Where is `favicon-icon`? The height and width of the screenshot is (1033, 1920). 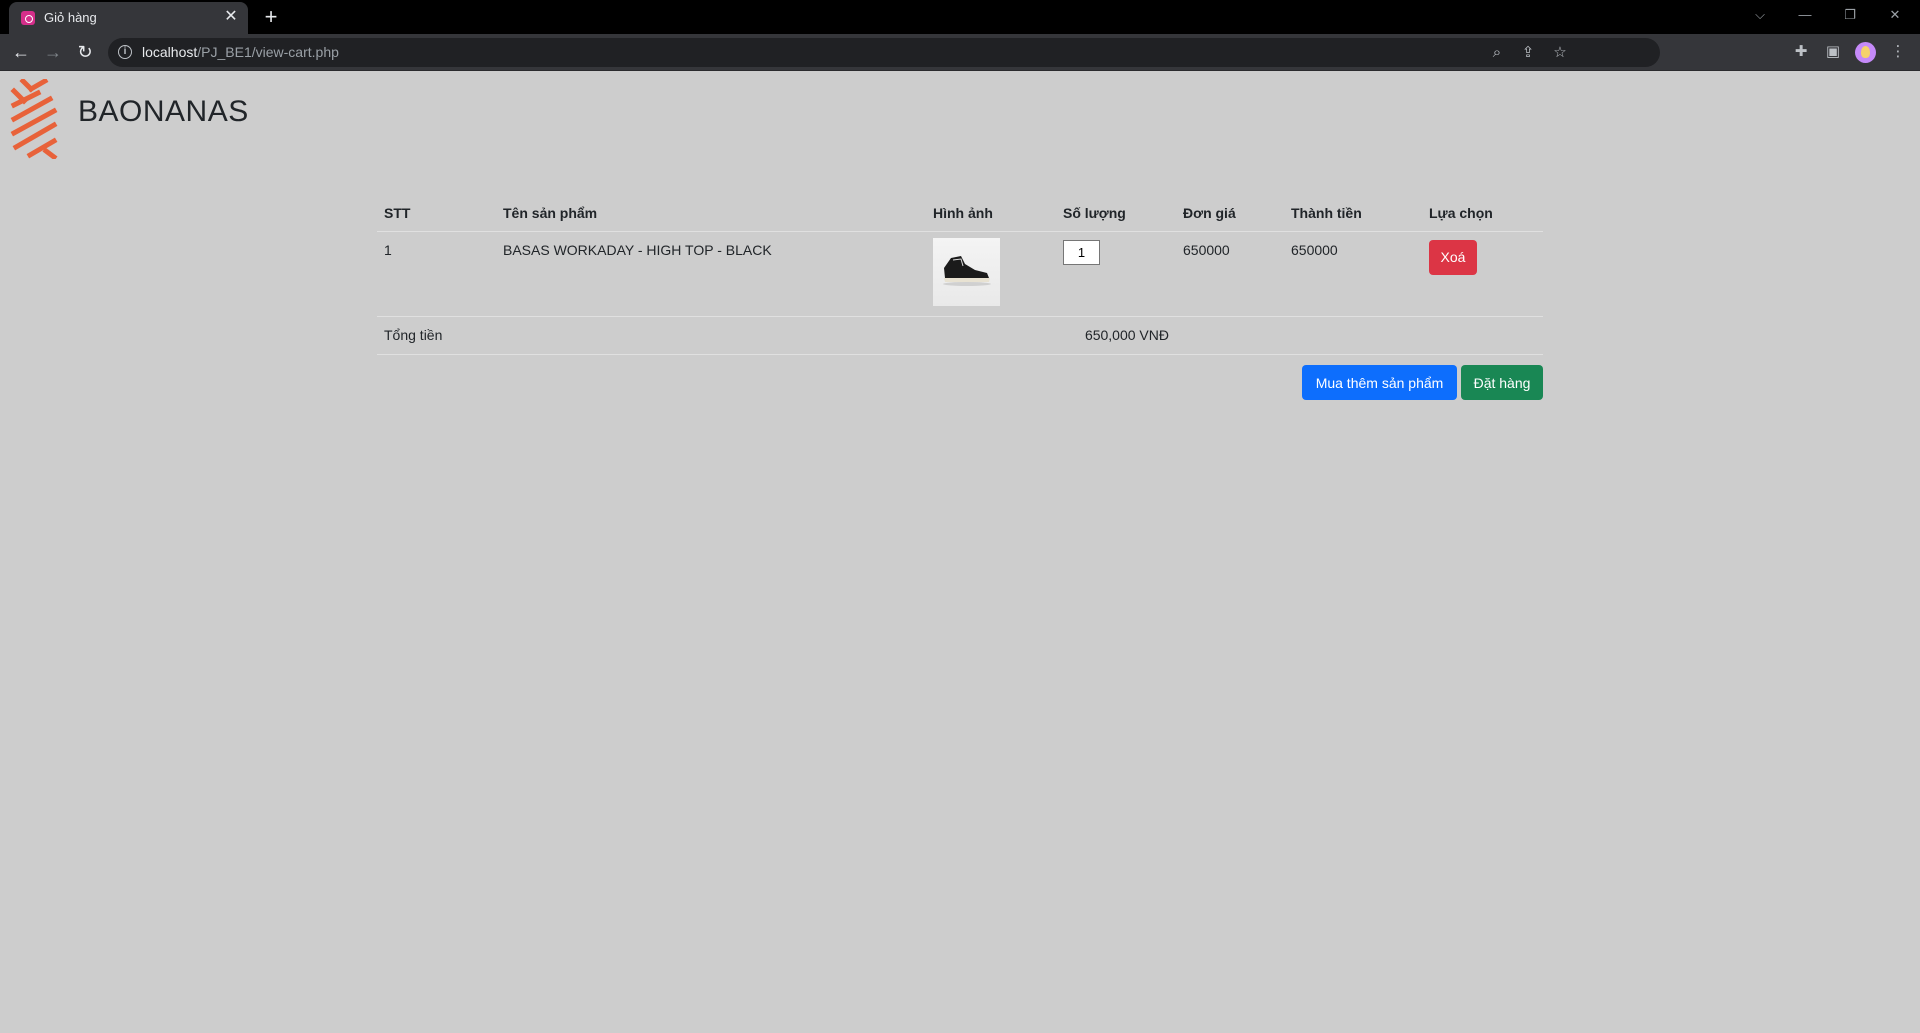 favicon-icon is located at coordinates (28, 18).